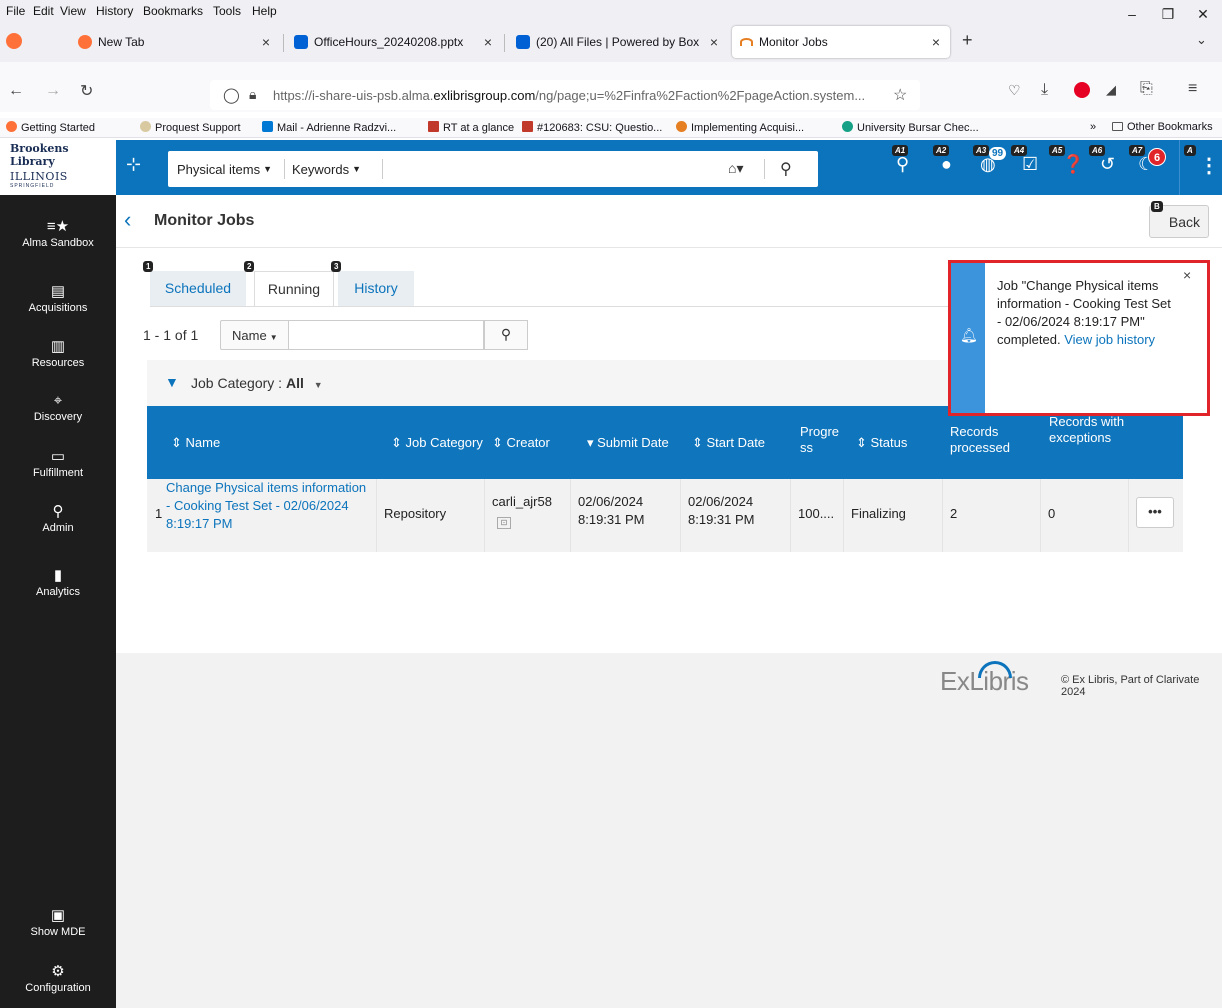 Image resolution: width=1222 pixels, height=1008 pixels. What do you see at coordinates (58, 298) in the screenshot?
I see `nav-acquisitions: ▤ Acquisitions` at bounding box center [58, 298].